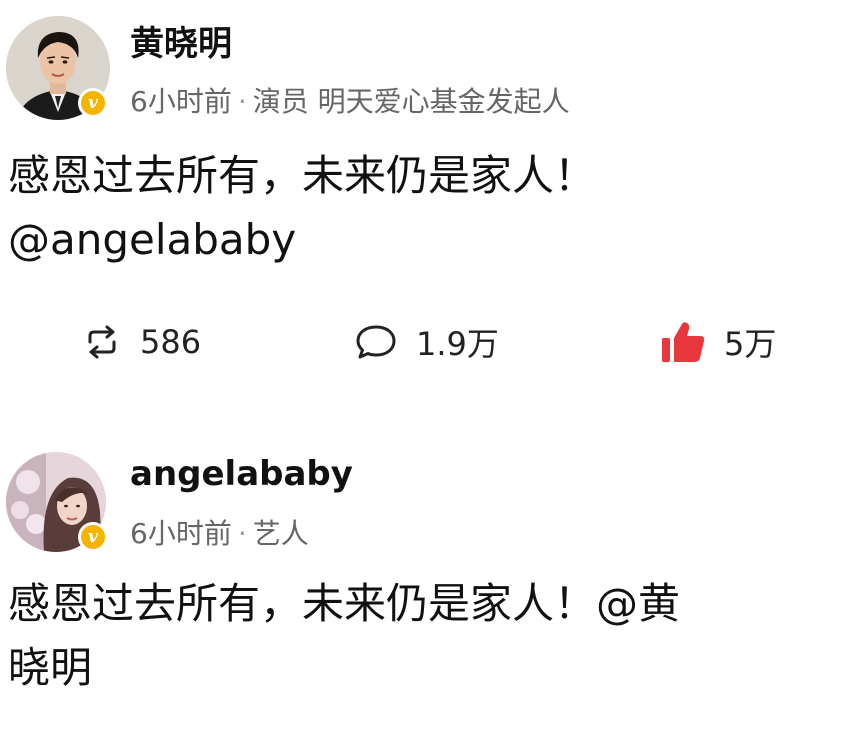  Describe the element at coordinates (102, 342) in the screenshot. I see `repost-icon` at that location.